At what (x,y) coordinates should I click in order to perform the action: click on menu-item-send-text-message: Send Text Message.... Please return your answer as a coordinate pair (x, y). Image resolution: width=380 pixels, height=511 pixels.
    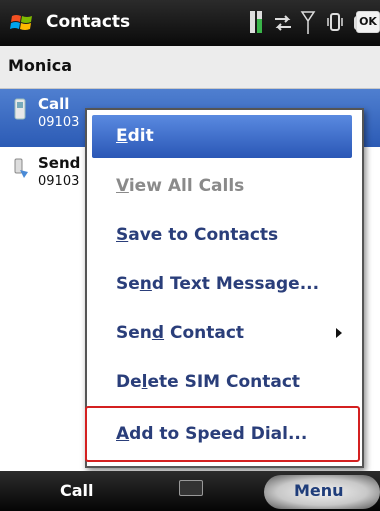
    Looking at the image, I should click on (224, 284).